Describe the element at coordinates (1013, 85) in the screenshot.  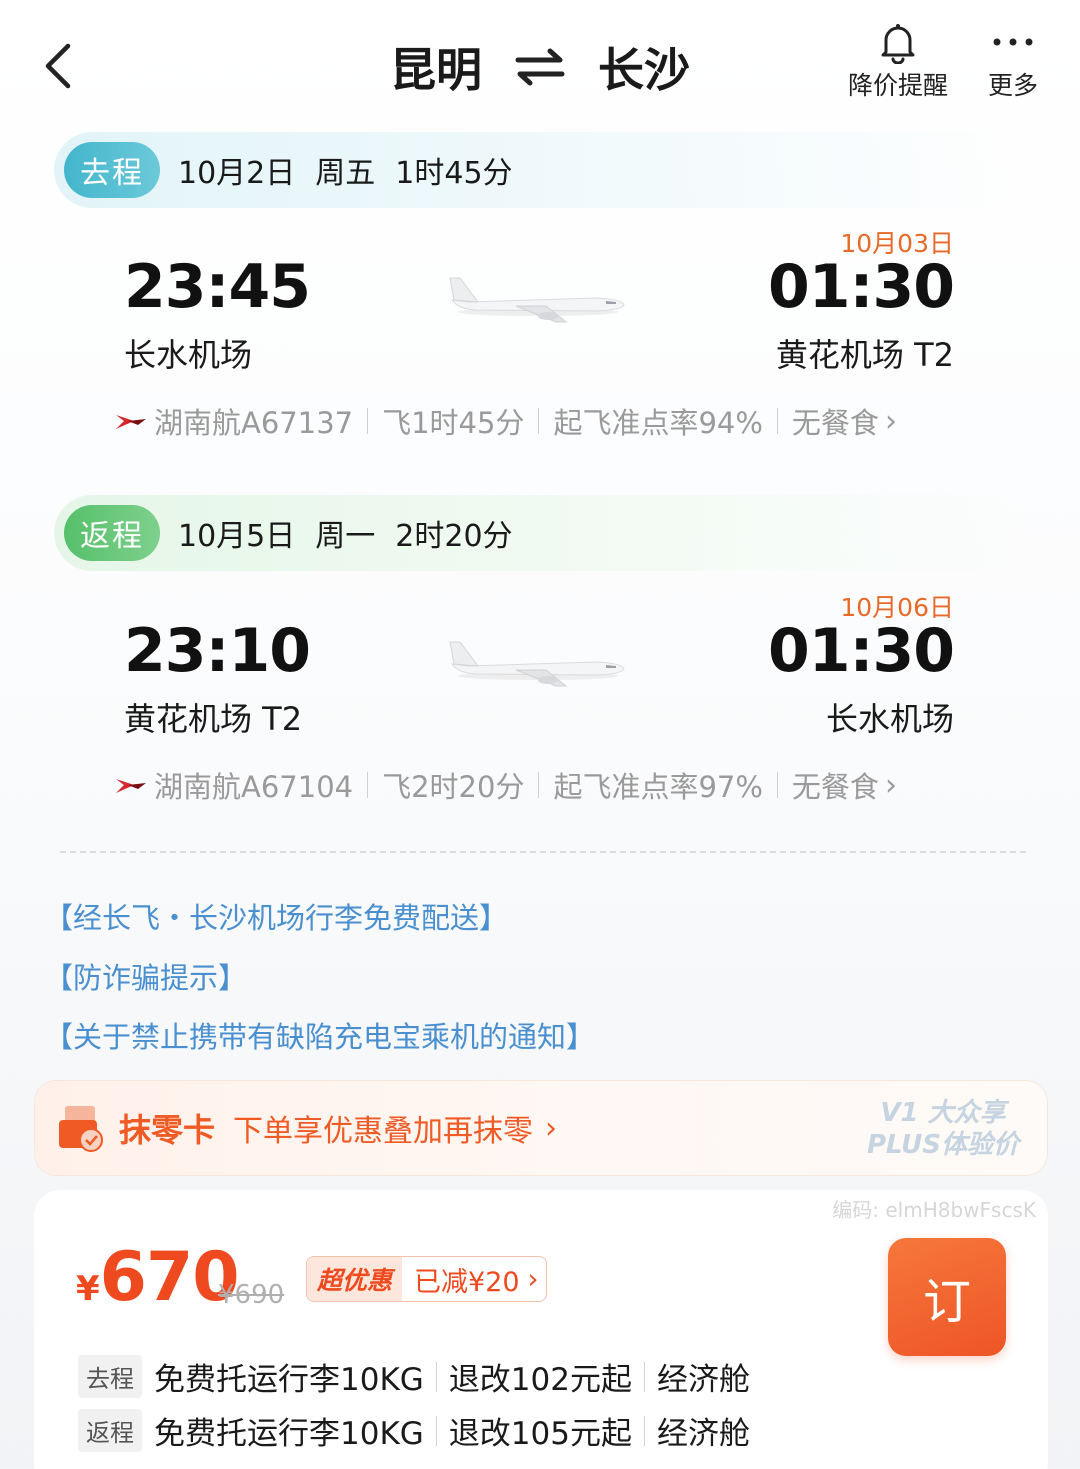
I see `more-label: 更多` at that location.